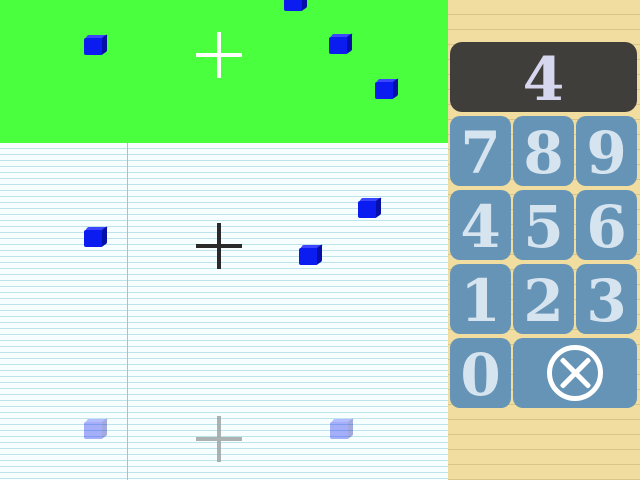  What do you see at coordinates (606, 225) in the screenshot?
I see `key-6: 6` at bounding box center [606, 225].